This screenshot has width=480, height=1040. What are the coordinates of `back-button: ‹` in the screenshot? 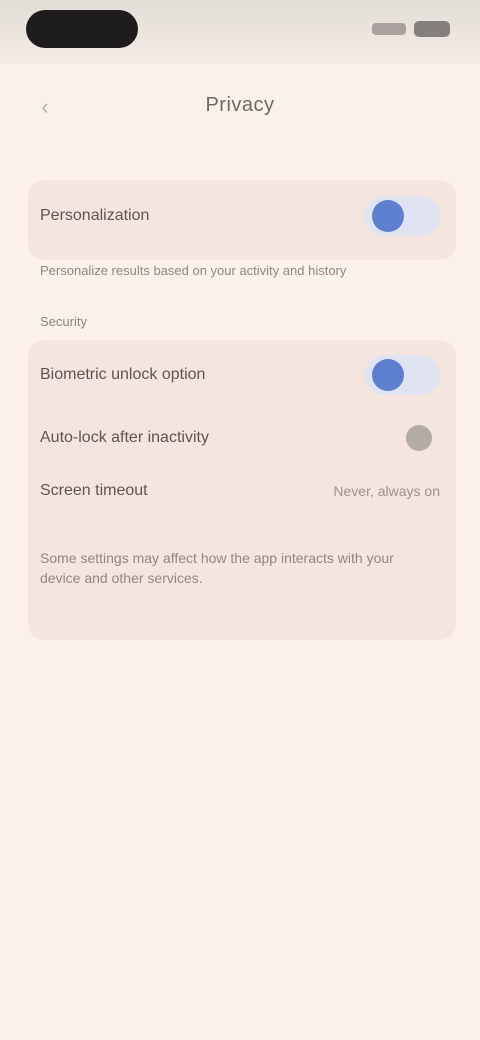 It's located at (45, 107).